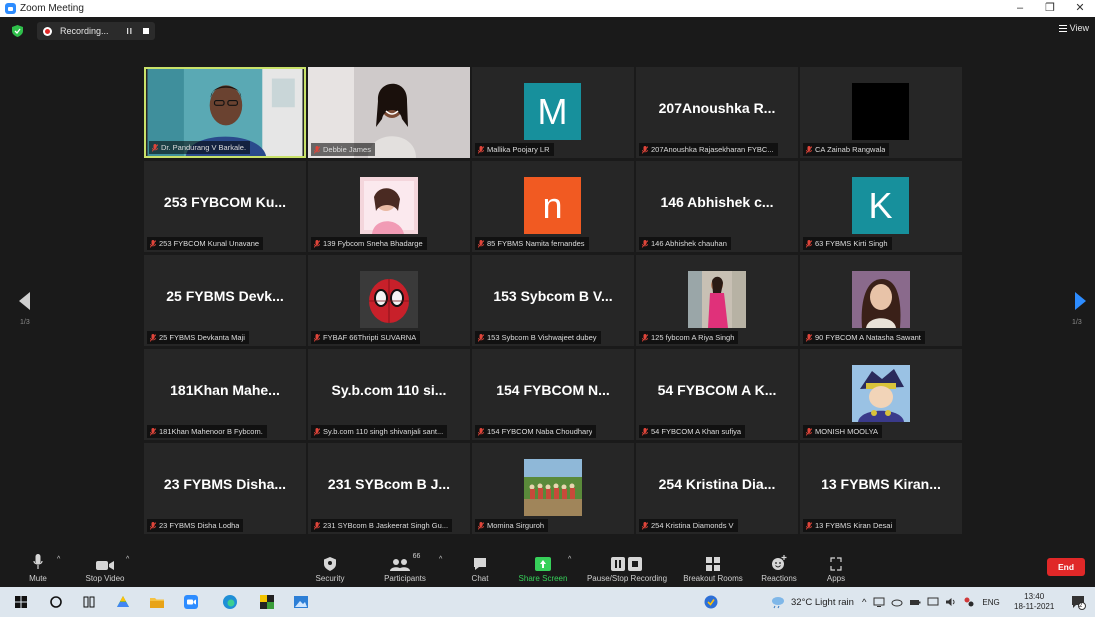 Image resolution: width=1095 pixels, height=617 pixels. Describe the element at coordinates (1078, 602) in the screenshot. I see `notification-center-icon` at that location.